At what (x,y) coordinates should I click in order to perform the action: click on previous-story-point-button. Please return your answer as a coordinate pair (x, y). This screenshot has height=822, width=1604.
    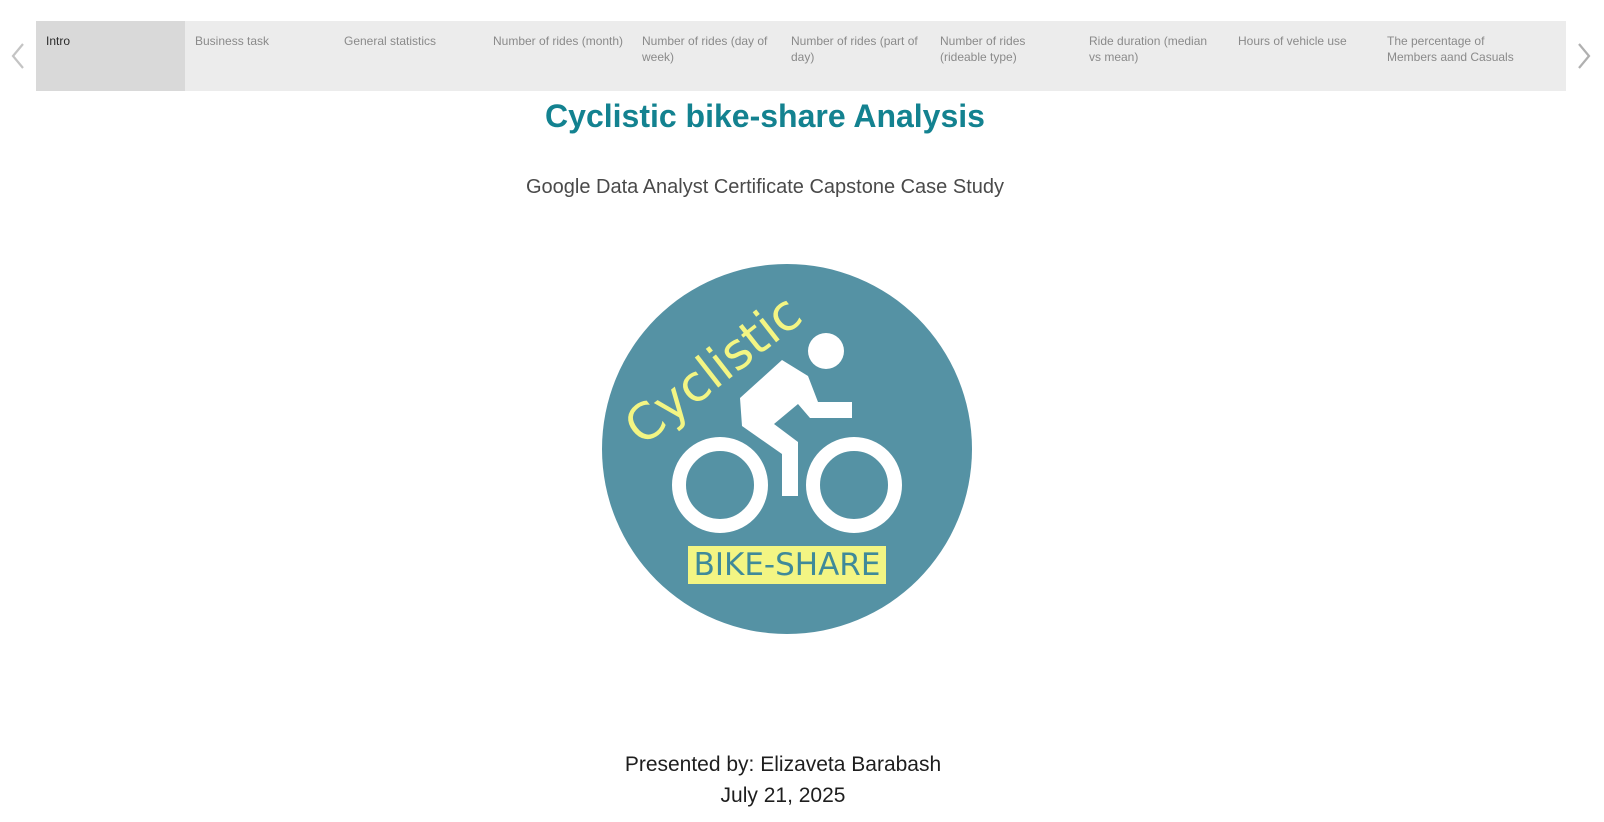
    Looking at the image, I should click on (18, 56).